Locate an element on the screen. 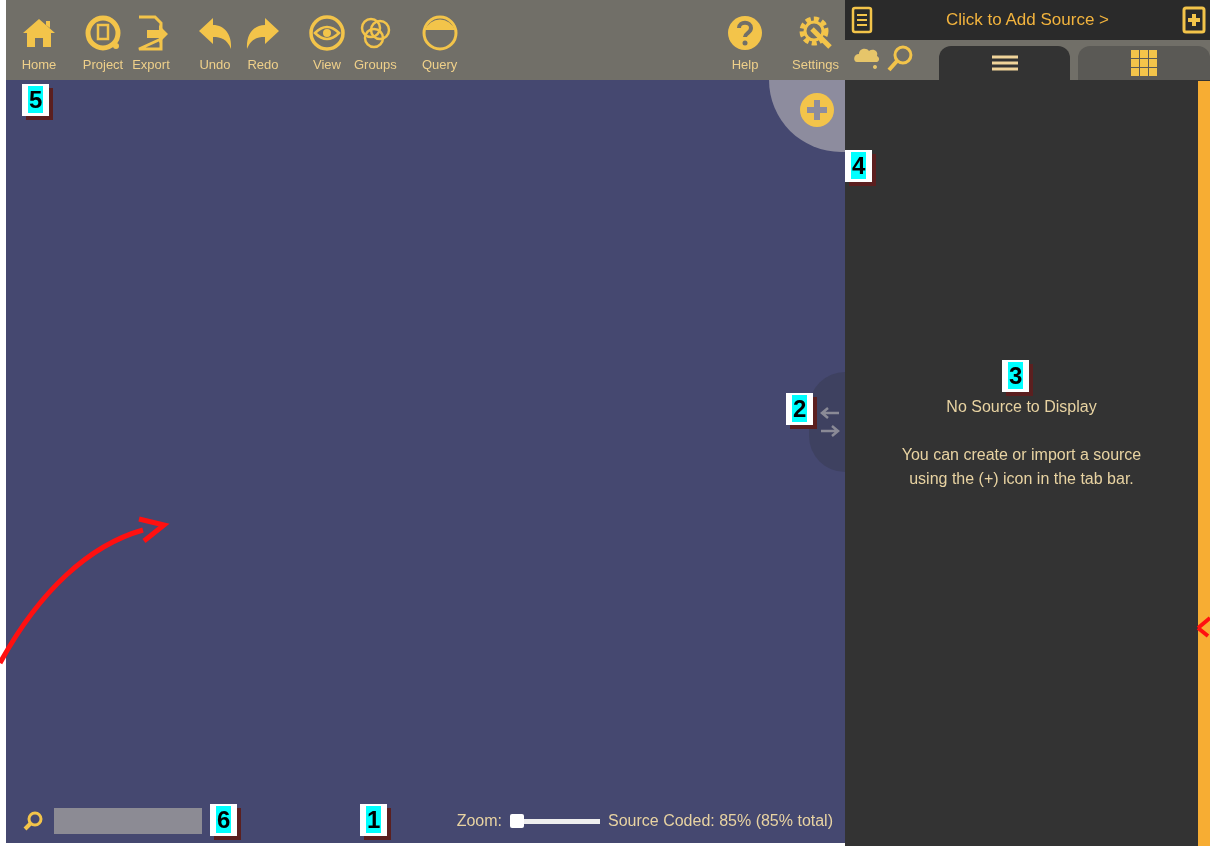 The height and width of the screenshot is (846, 1210). view-button: View is located at coordinates (327, 43).